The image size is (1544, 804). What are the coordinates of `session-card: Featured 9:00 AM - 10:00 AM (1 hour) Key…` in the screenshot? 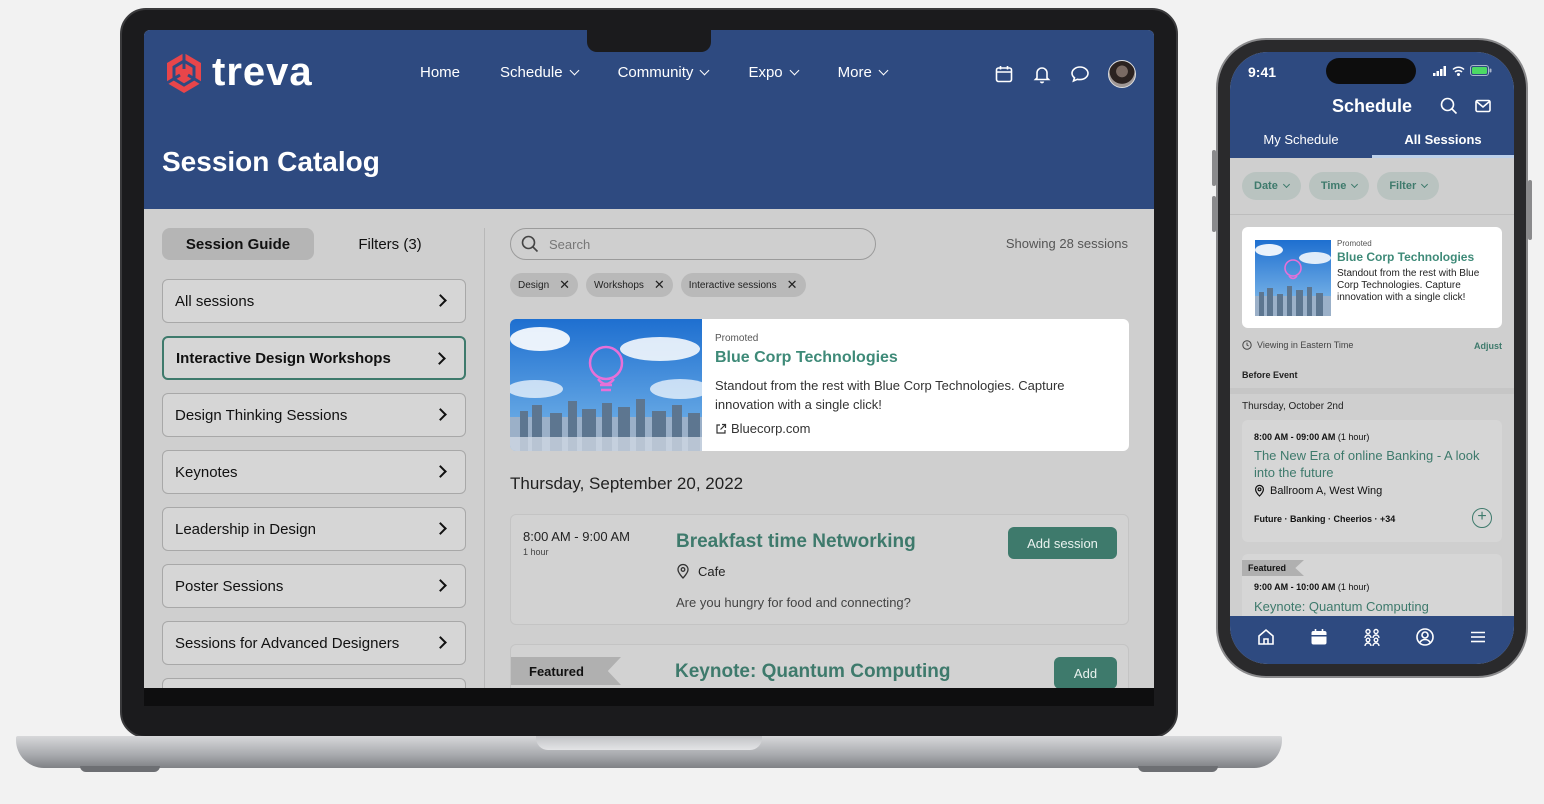 It's located at (1372, 589).